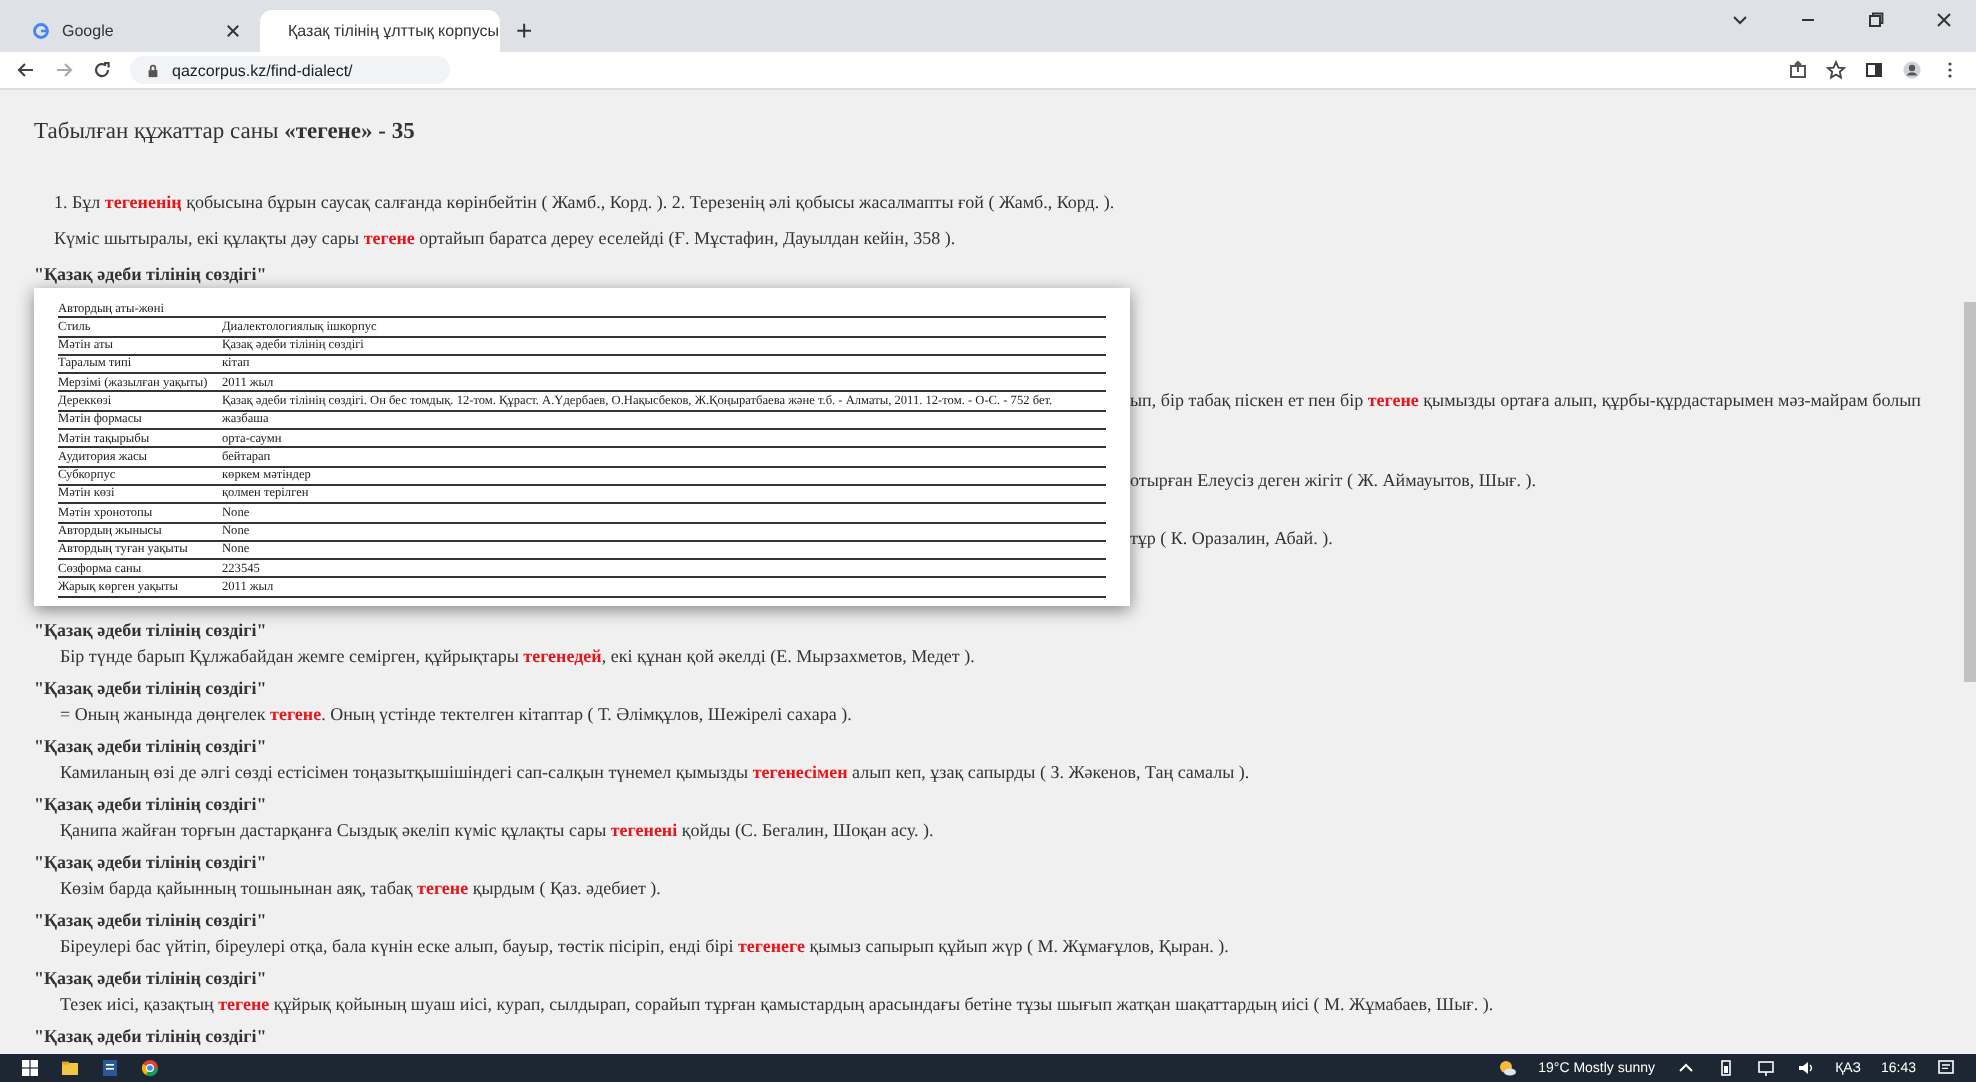  What do you see at coordinates (1765, 1068) in the screenshot?
I see `network-icon` at bounding box center [1765, 1068].